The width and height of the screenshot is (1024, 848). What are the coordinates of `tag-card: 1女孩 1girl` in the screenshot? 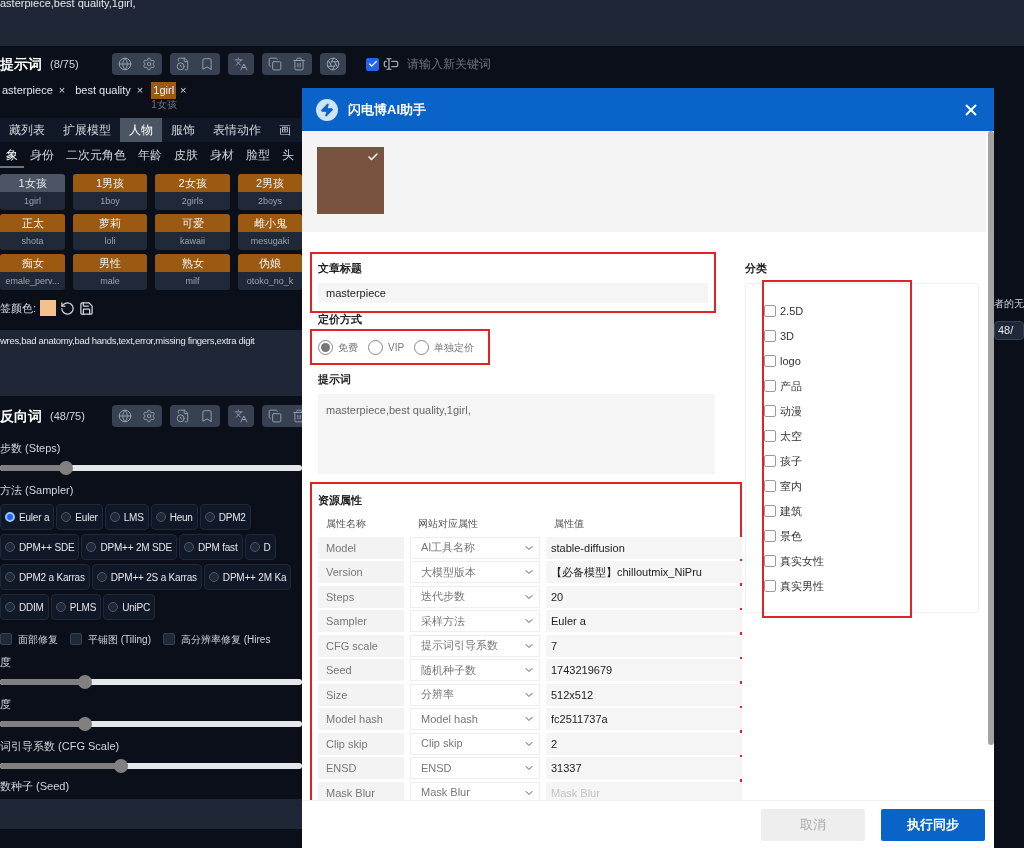 It's located at (32, 192).